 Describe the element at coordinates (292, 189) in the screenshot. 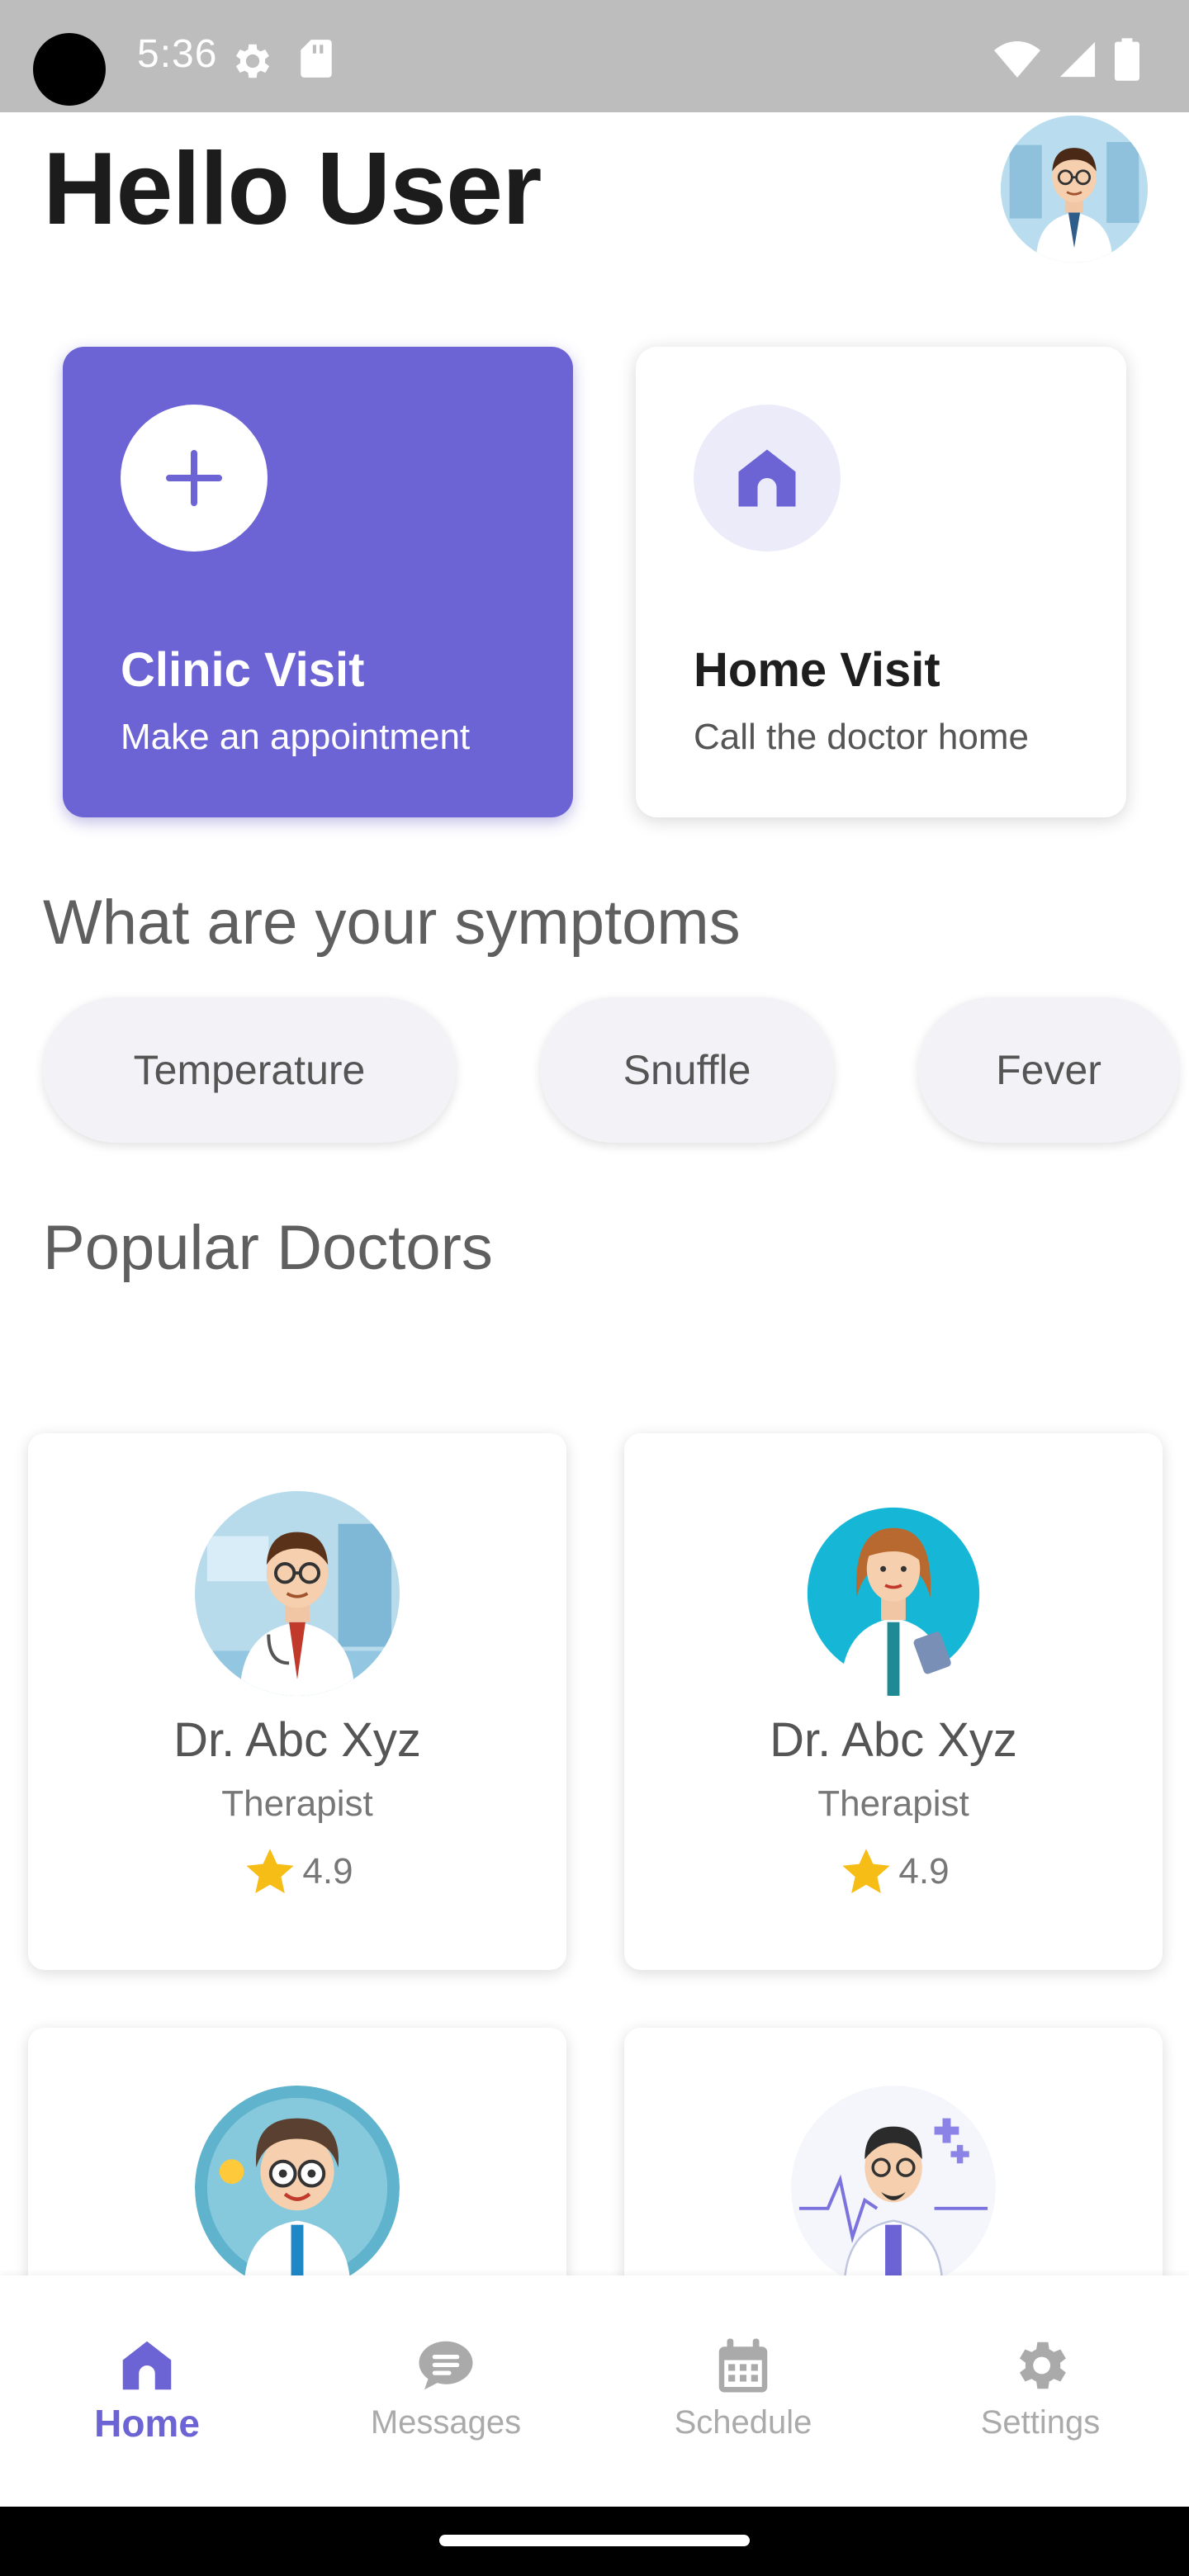

I see `greeting-title: Hello User` at that location.